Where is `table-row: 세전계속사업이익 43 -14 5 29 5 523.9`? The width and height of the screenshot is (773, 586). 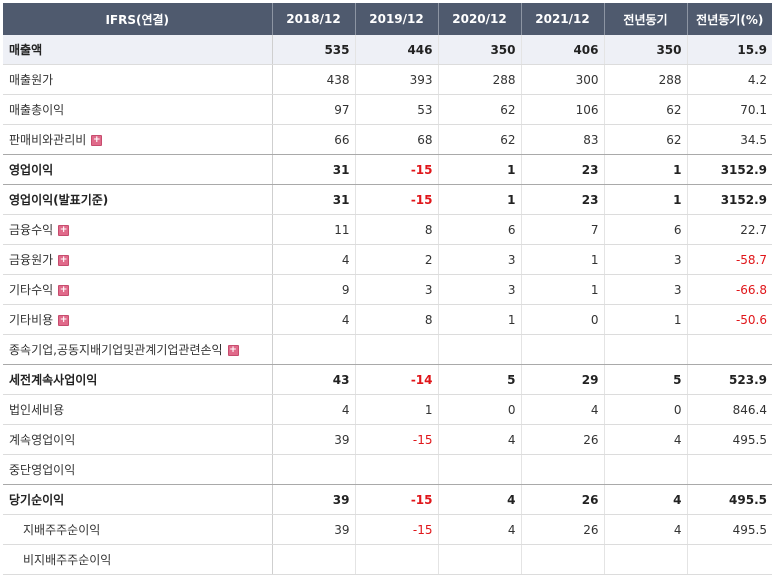
table-row: 세전계속사업이익 43 -14 5 29 5 523.9 is located at coordinates (387, 379).